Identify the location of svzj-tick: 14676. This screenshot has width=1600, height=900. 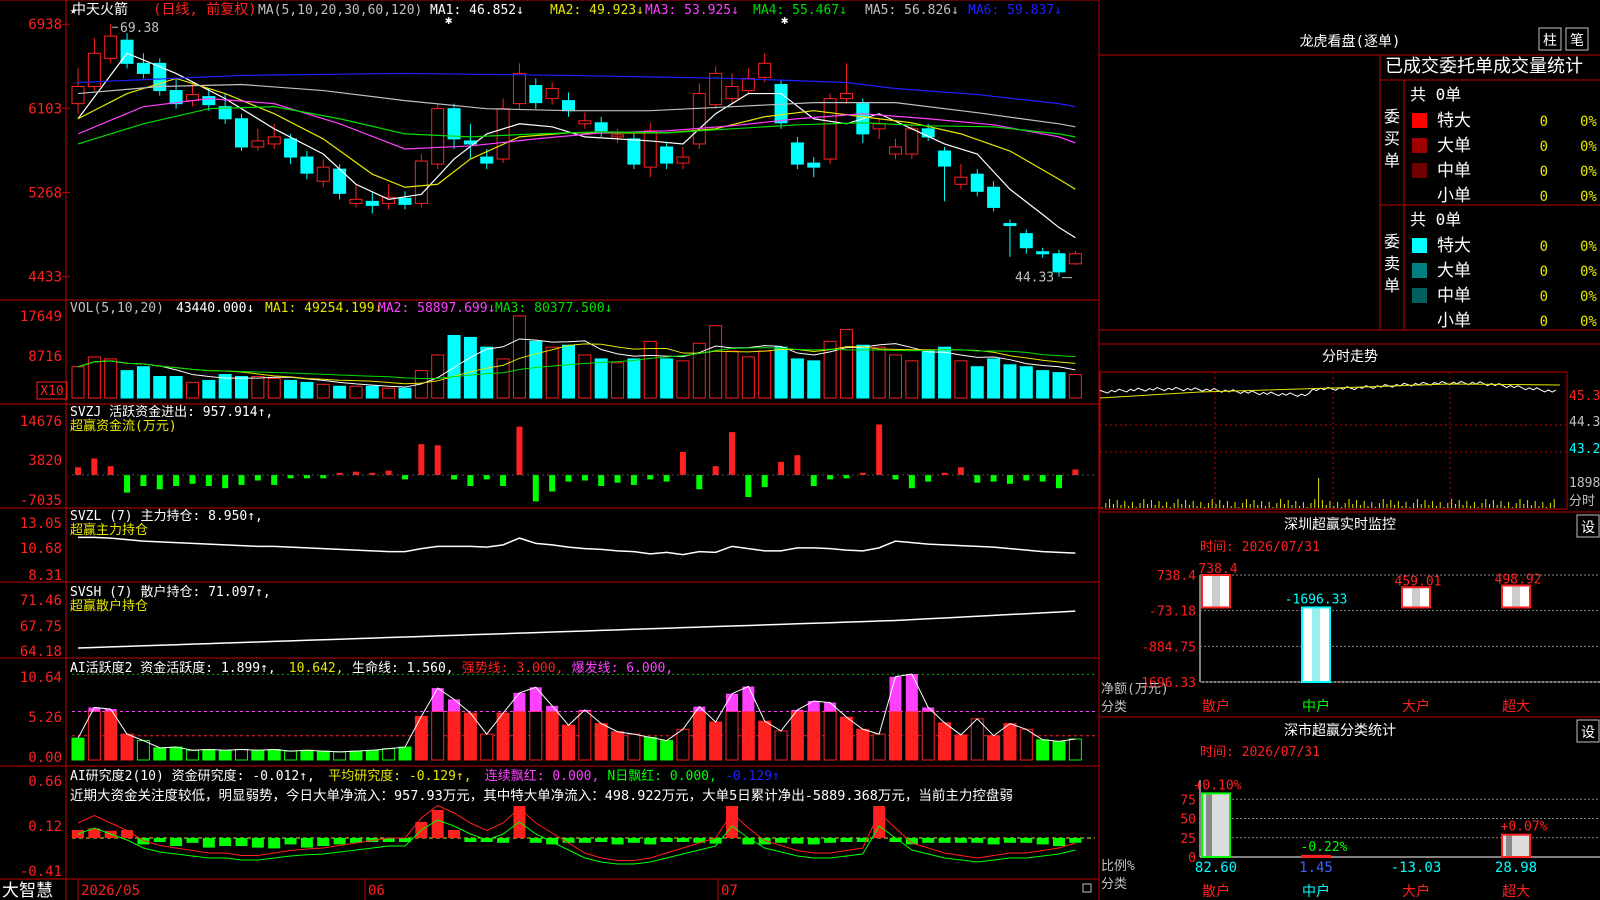
(41, 422).